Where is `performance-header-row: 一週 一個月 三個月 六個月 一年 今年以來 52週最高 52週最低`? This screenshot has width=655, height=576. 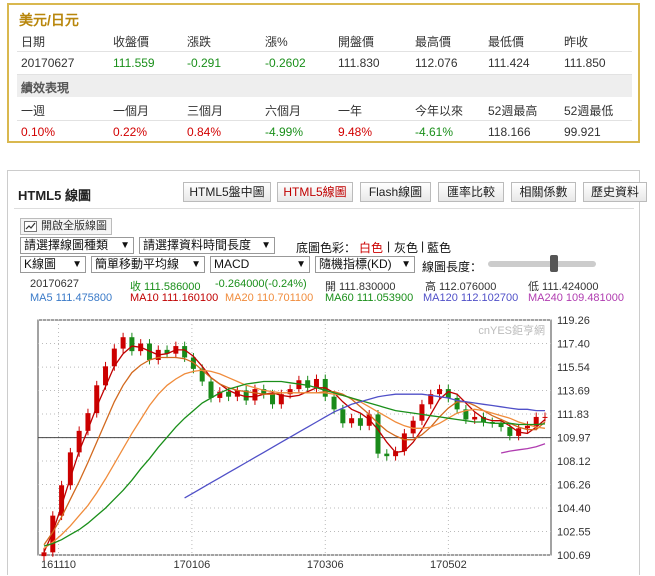
performance-header-row: 一週 一個月 三個月 六個月 一年 今年以來 52週最高 52週最低 is located at coordinates (324, 109).